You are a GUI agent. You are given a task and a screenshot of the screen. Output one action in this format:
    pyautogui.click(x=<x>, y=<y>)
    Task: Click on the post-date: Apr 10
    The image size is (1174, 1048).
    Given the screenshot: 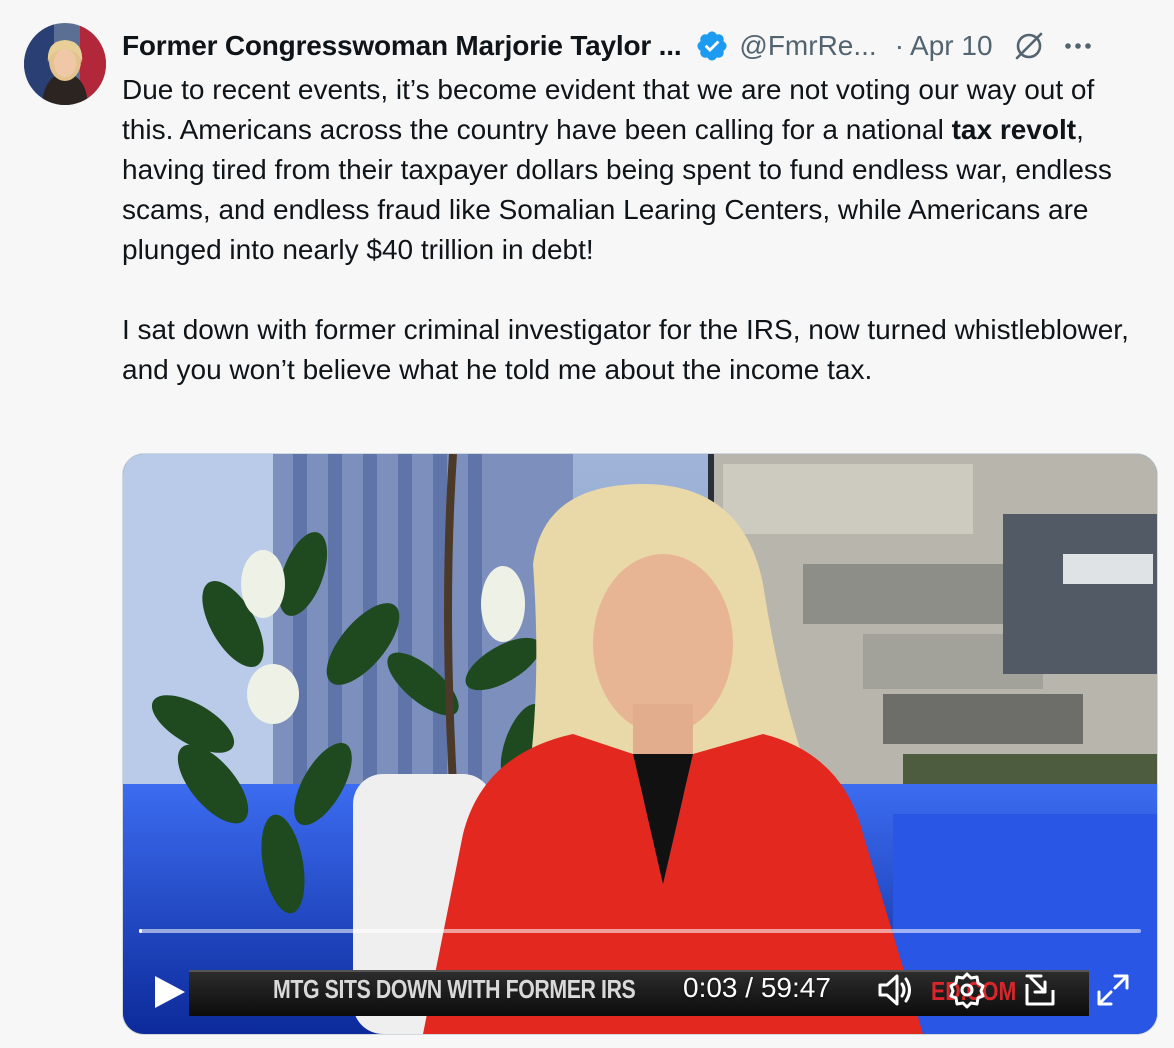 What is the action you would take?
    pyautogui.click(x=951, y=46)
    